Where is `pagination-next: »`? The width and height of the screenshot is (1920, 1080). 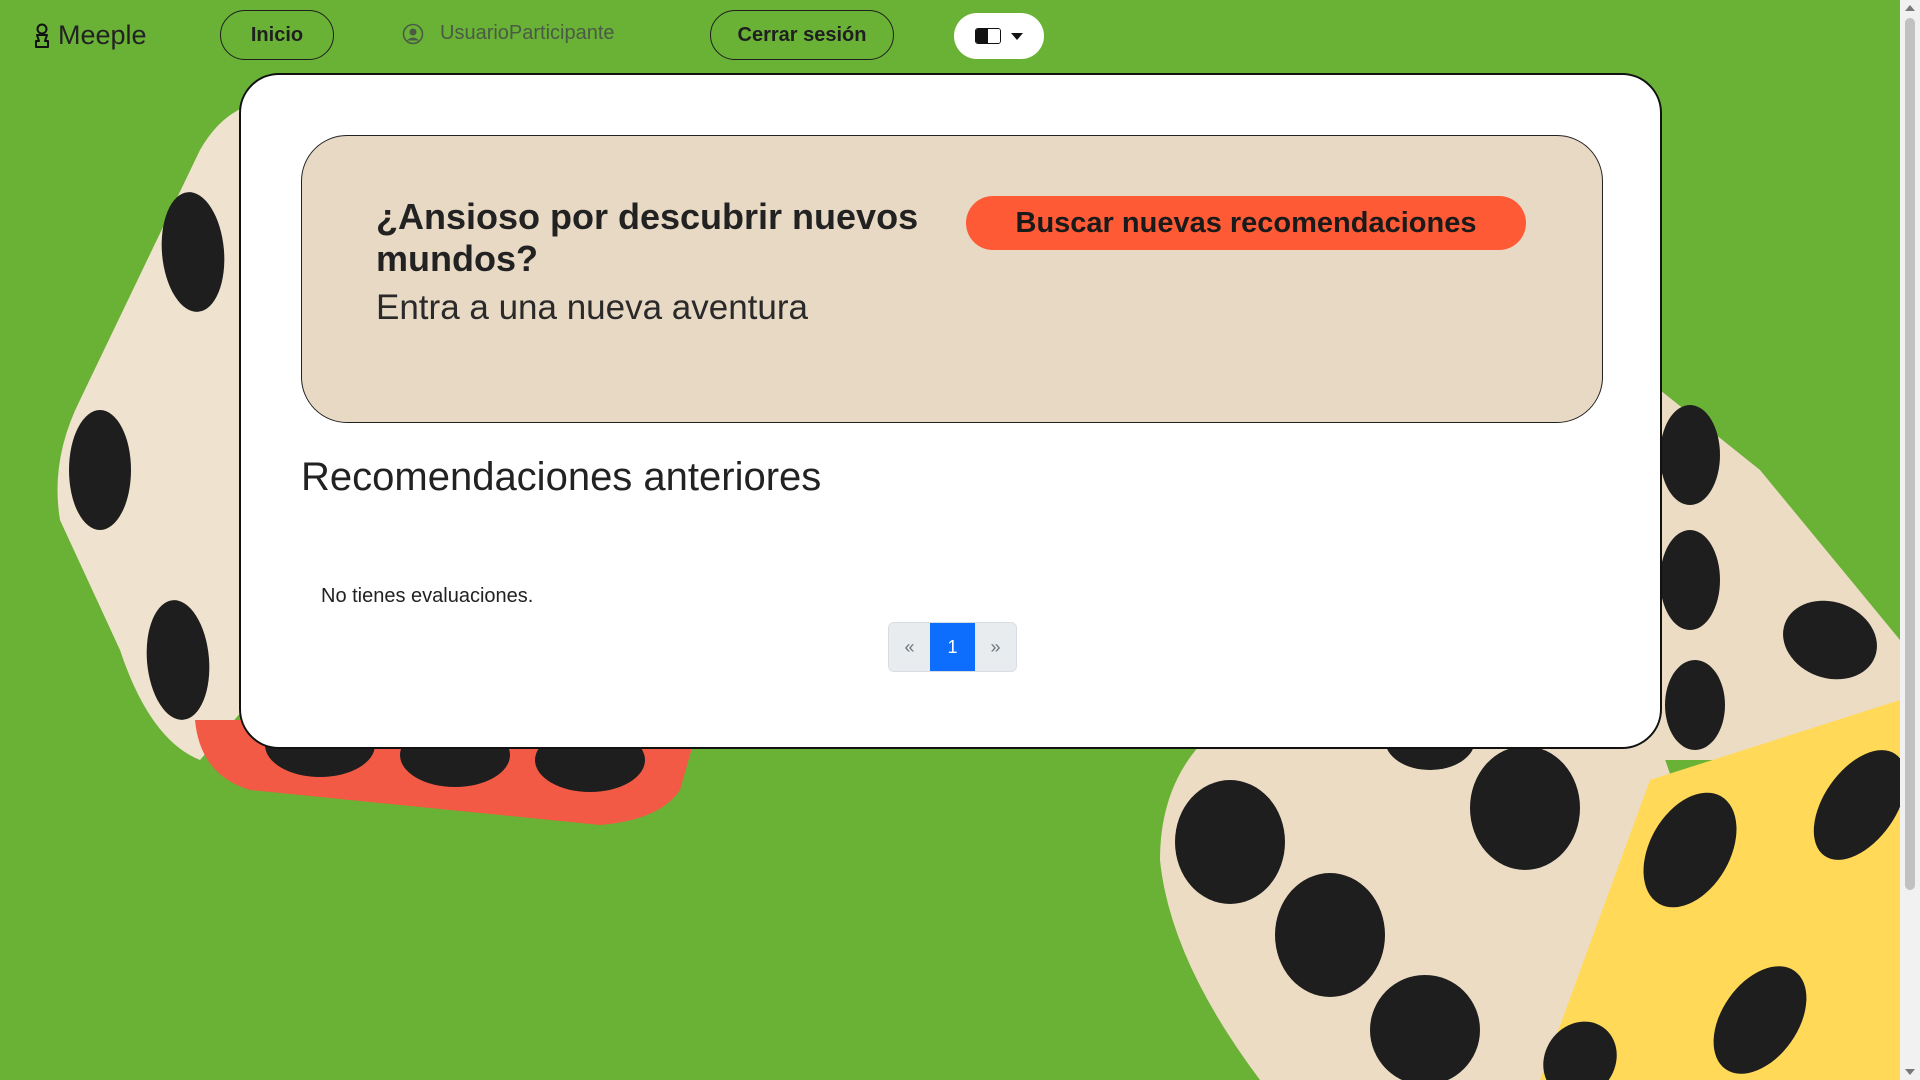
pagination-next: » is located at coordinates (995, 647).